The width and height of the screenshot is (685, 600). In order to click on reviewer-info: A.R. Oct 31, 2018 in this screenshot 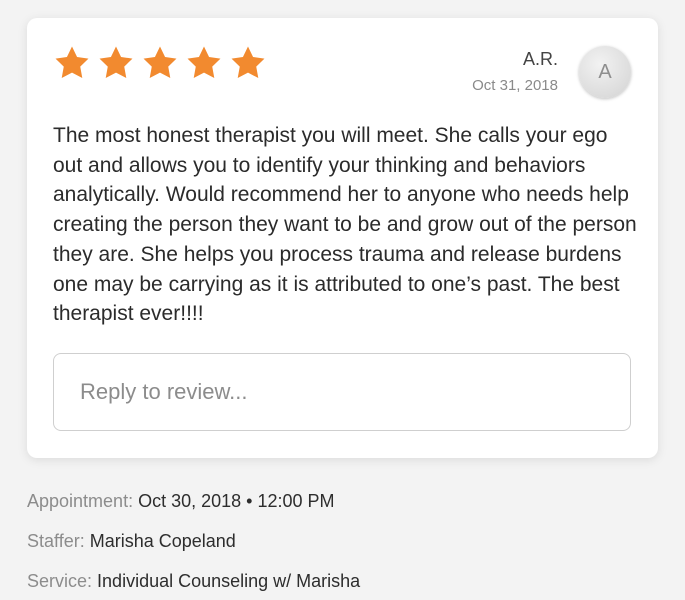, I will do `click(515, 71)`.